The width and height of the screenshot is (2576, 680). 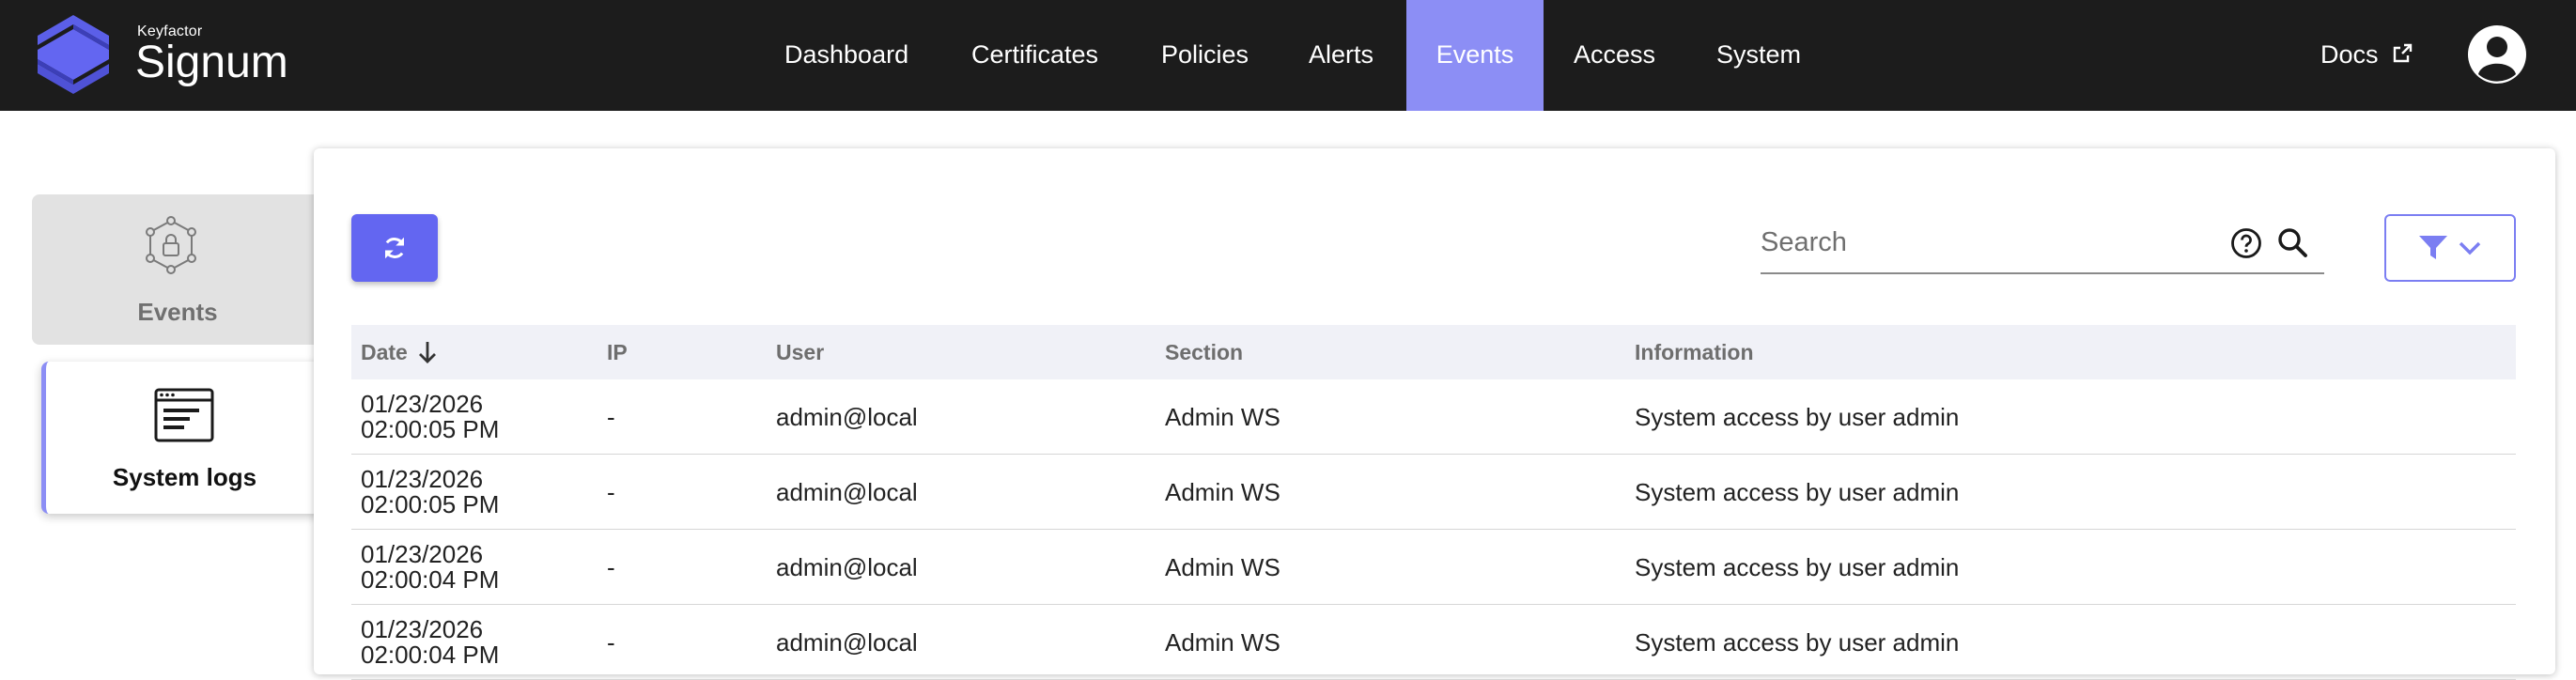 What do you see at coordinates (171, 245) in the screenshot?
I see `network-lock-icon` at bounding box center [171, 245].